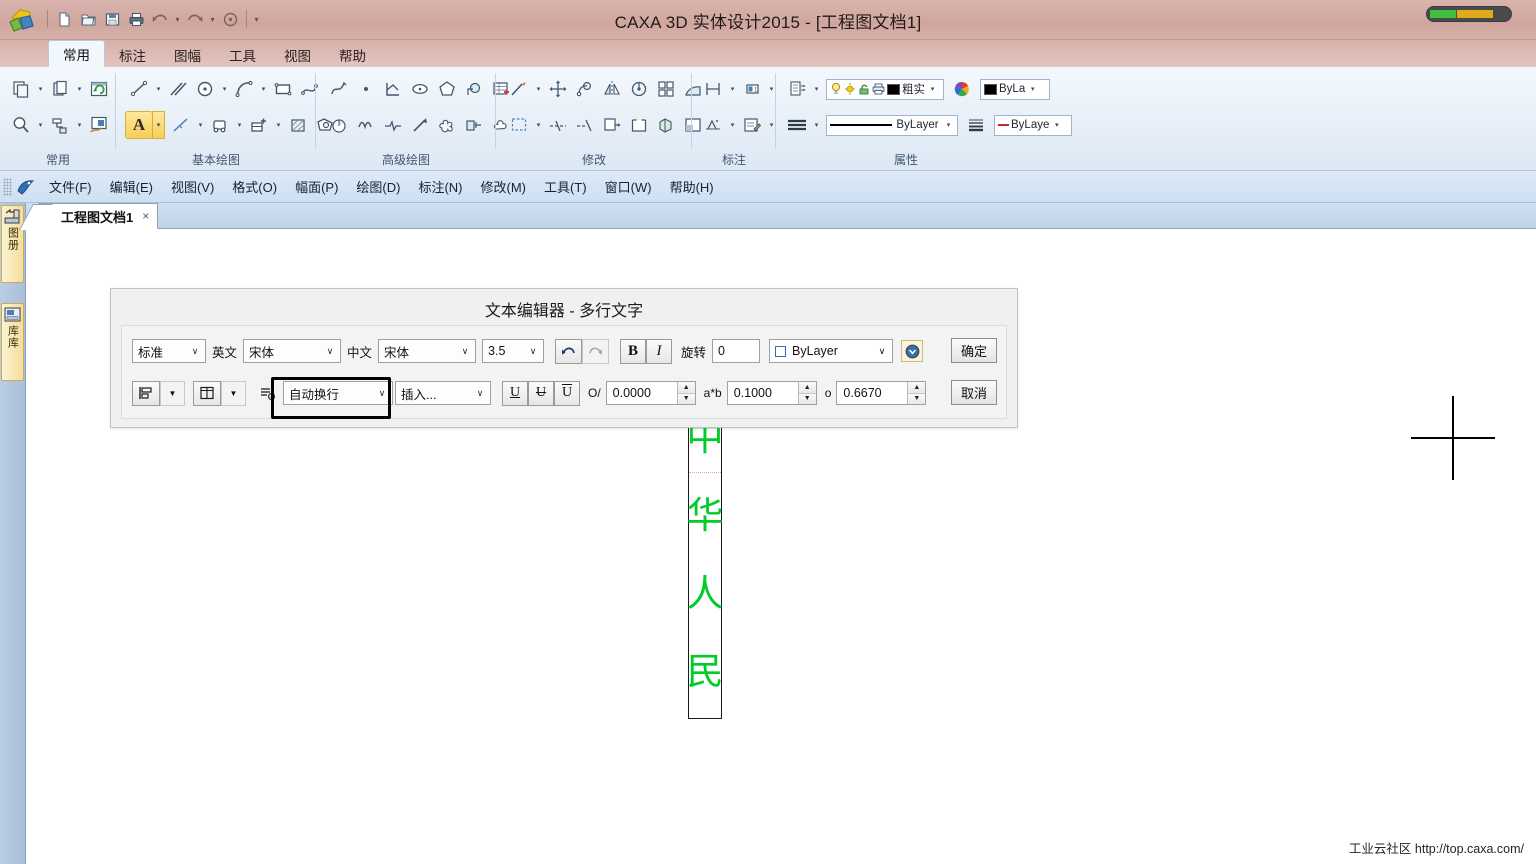 This screenshot has width=1536, height=864. I want to click on polyline-icon, so click(339, 89).